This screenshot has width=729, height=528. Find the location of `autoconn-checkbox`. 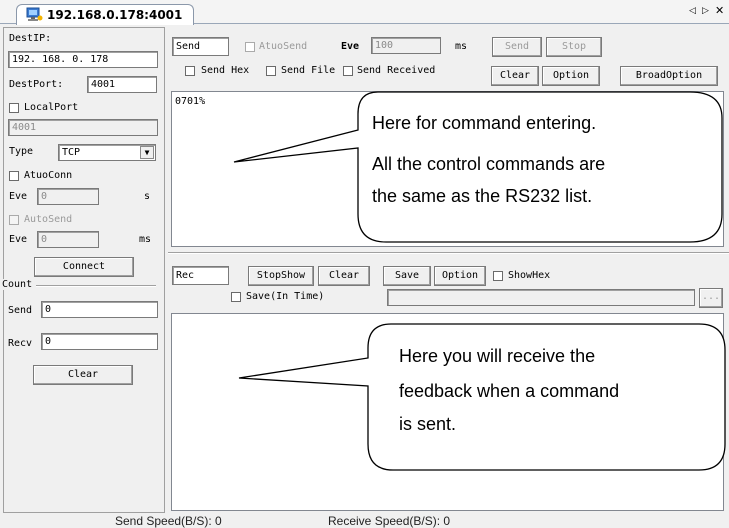

autoconn-checkbox is located at coordinates (14, 176).